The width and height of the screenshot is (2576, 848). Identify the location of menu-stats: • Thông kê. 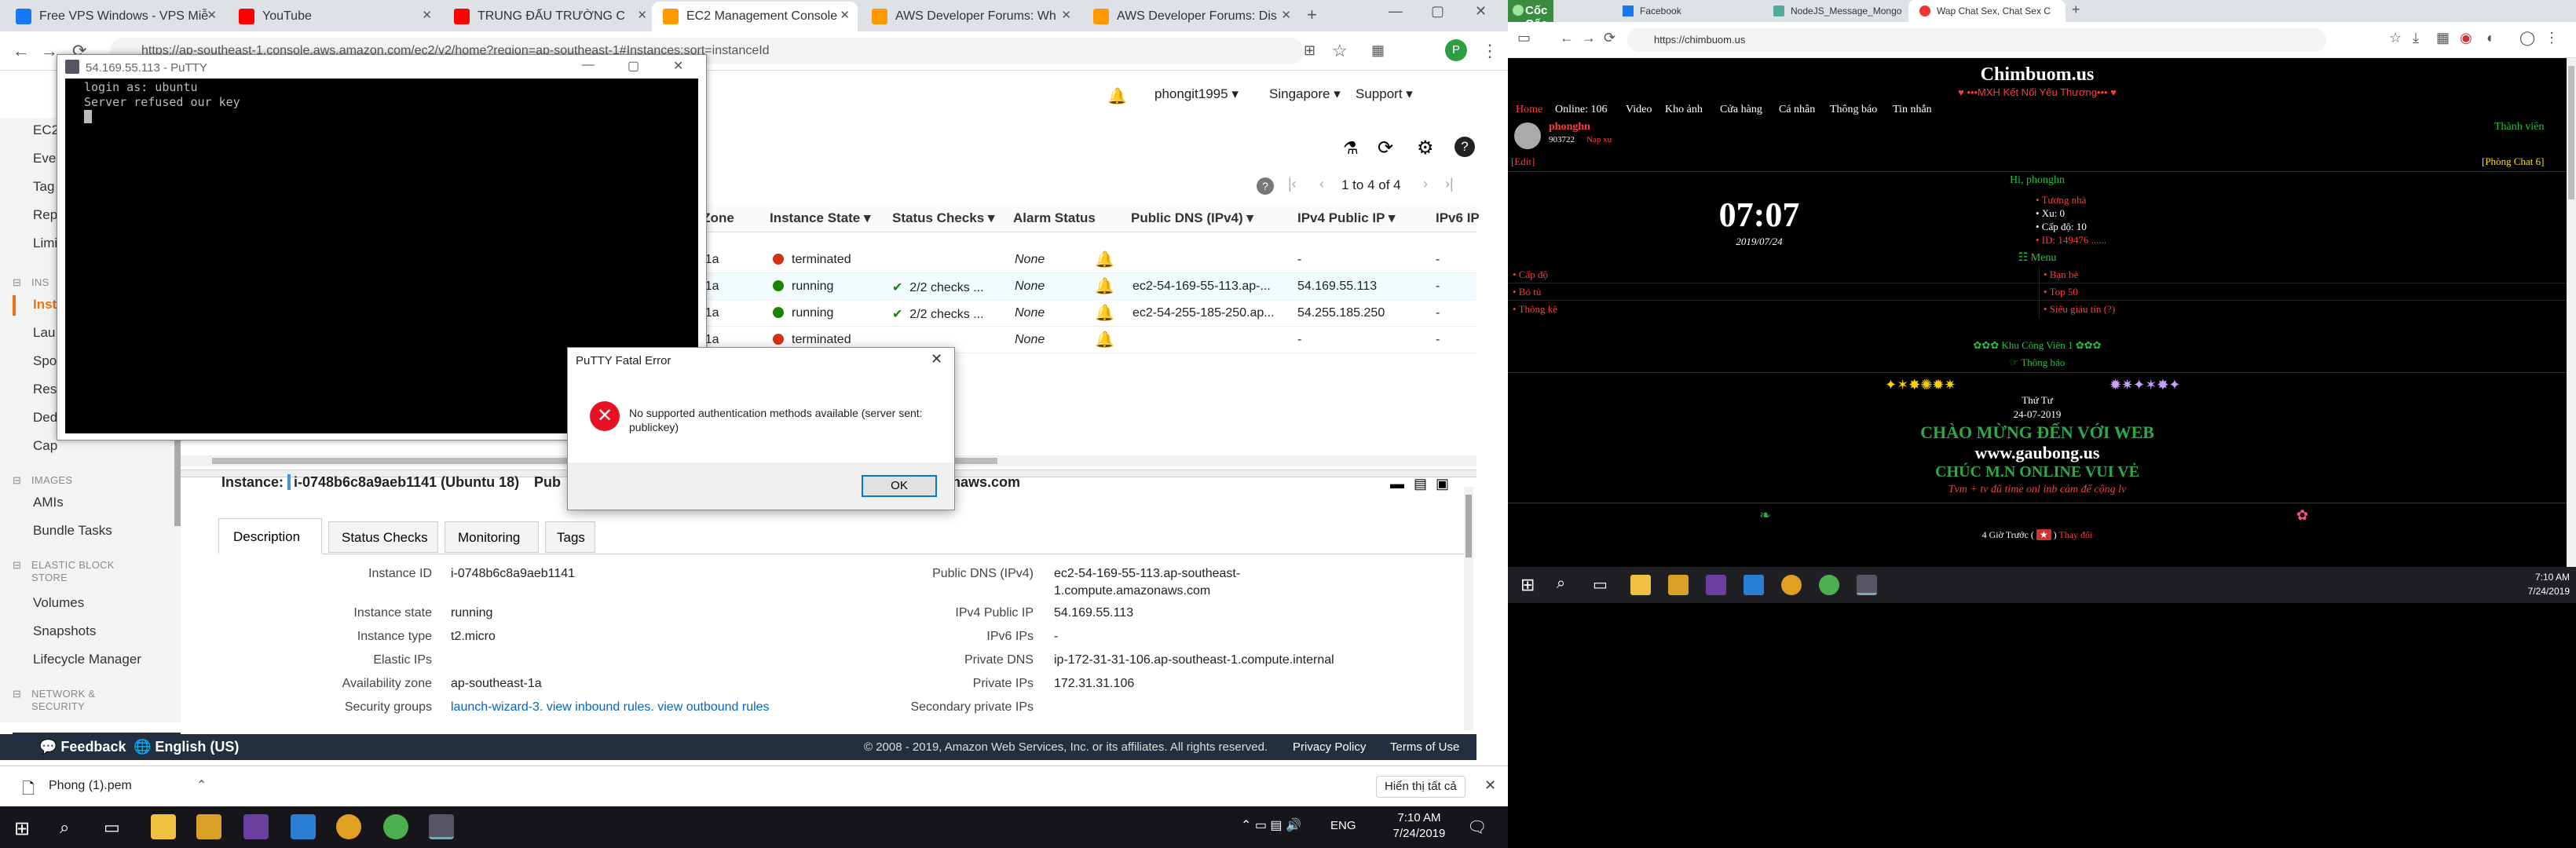
(1535, 310).